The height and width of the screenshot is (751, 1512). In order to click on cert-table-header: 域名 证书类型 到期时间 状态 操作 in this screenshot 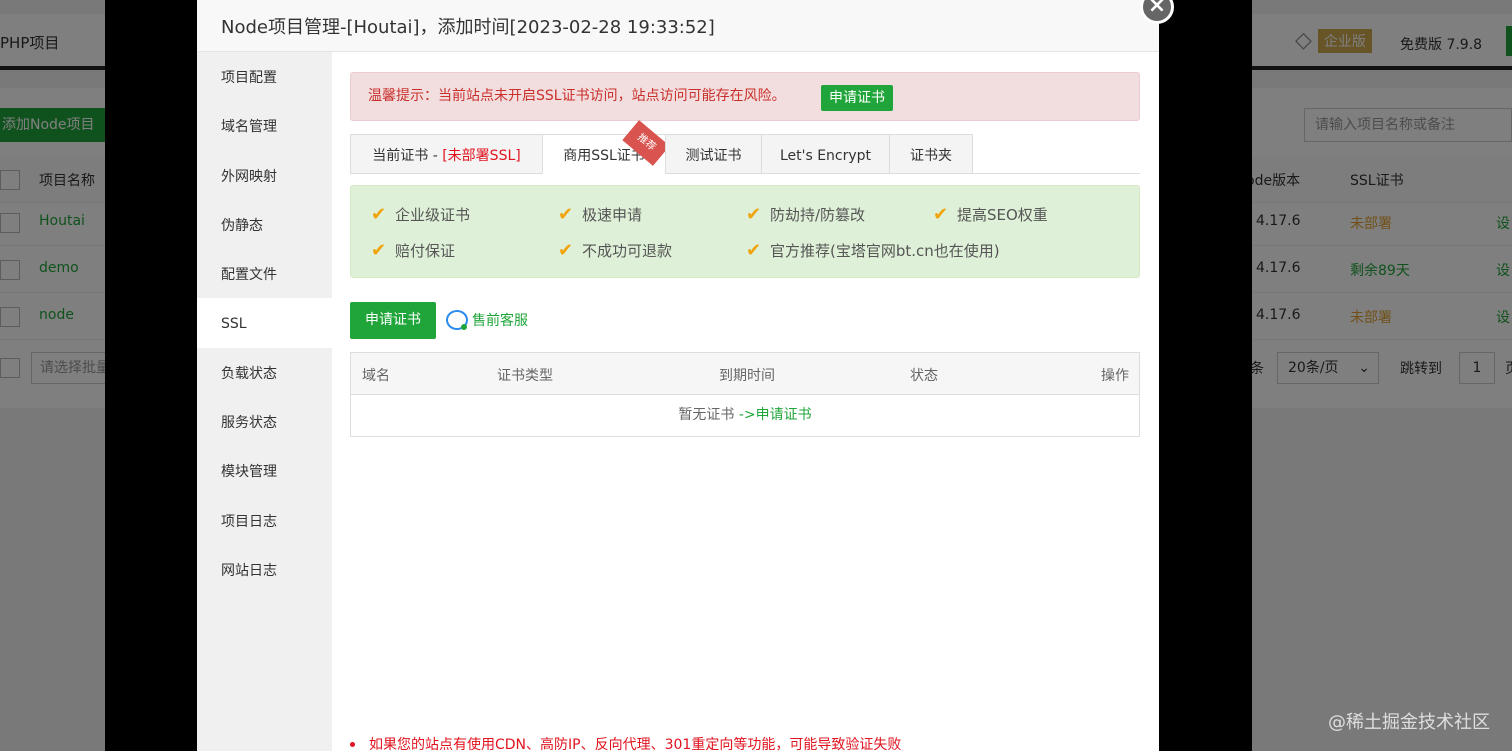, I will do `click(745, 374)`.